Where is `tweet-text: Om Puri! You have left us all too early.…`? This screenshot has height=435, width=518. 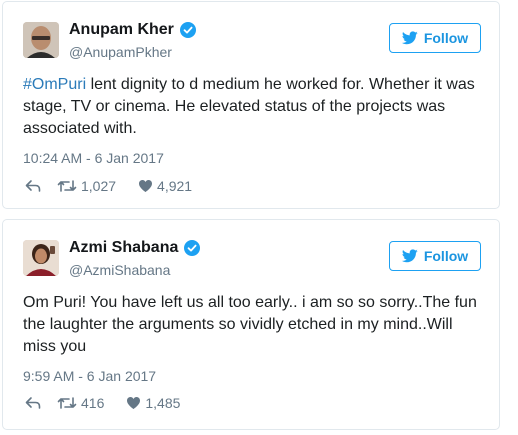
tweet-text: Om Puri! You have left us all too early.… is located at coordinates (254, 325).